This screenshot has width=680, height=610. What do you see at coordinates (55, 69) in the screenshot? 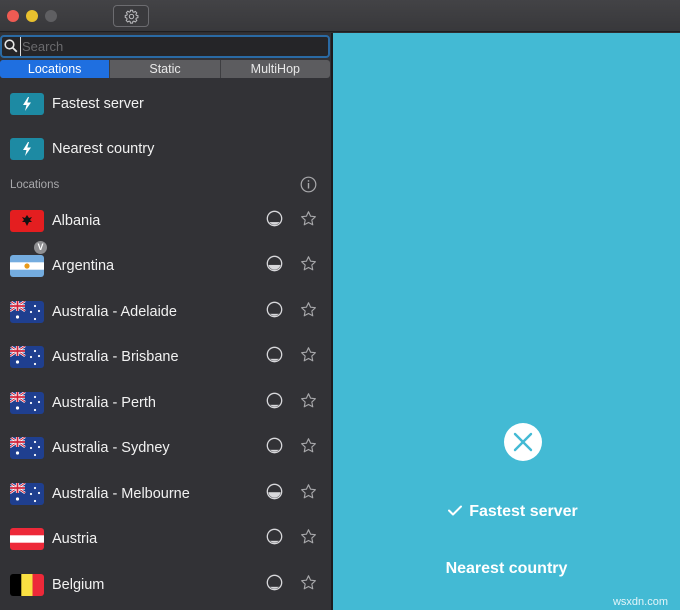
I see `tab-locations: Locations` at bounding box center [55, 69].